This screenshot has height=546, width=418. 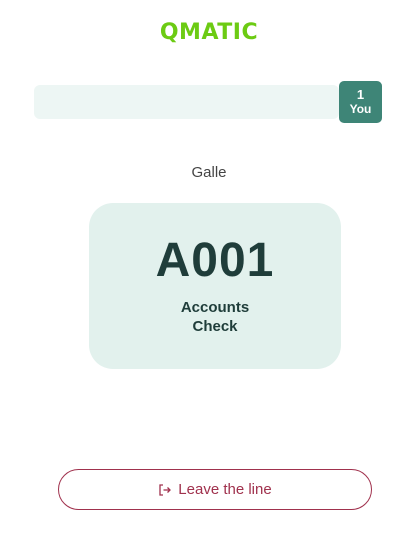 What do you see at coordinates (360, 109) in the screenshot?
I see `queue-position-label: You` at bounding box center [360, 109].